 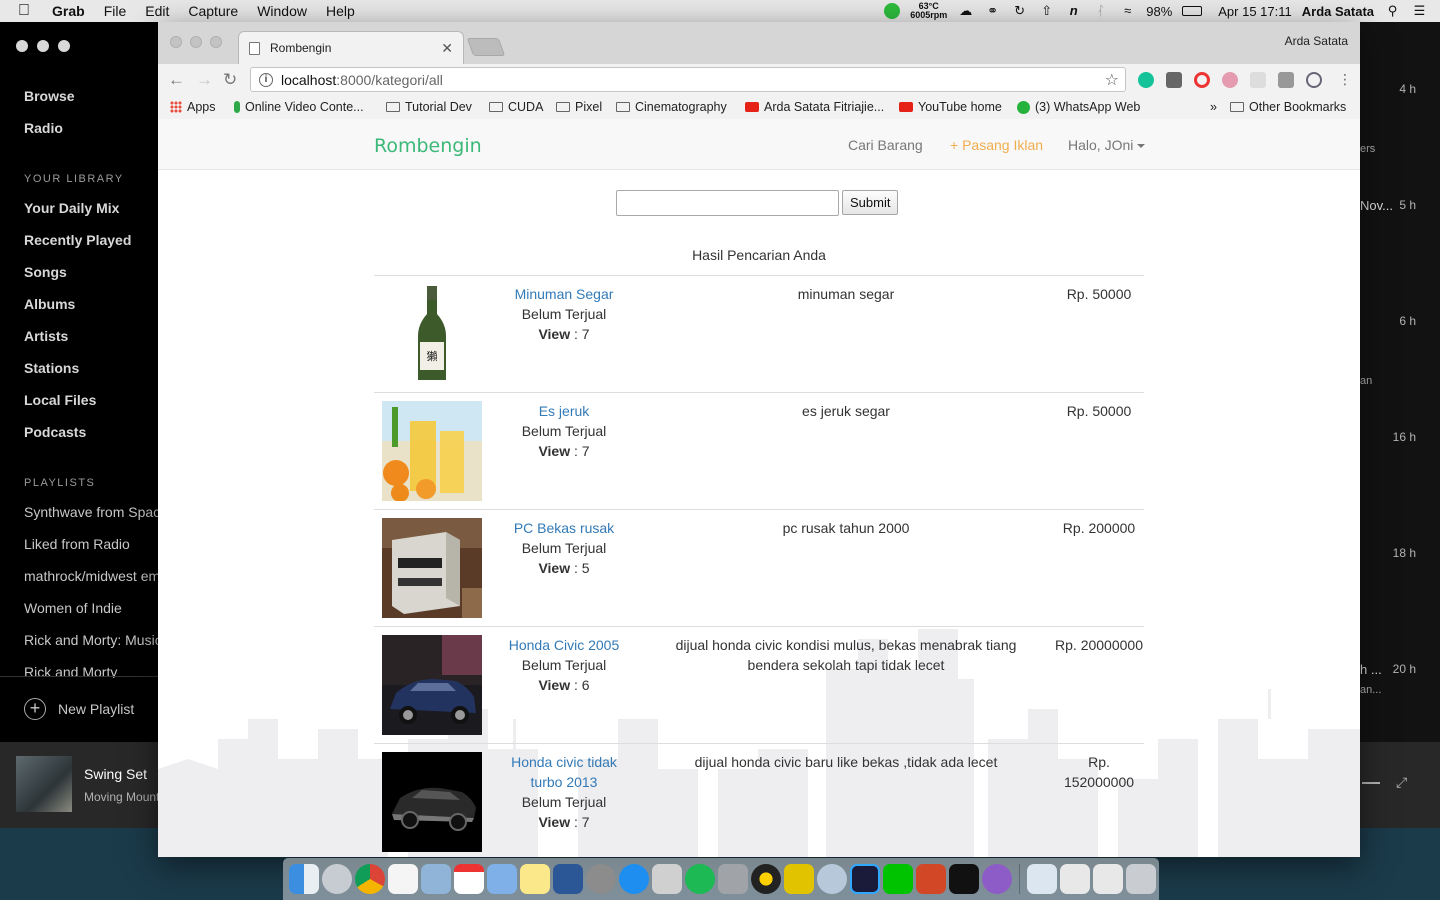 What do you see at coordinates (564, 294) in the screenshot?
I see `item-title-link: Minuman Segar` at bounding box center [564, 294].